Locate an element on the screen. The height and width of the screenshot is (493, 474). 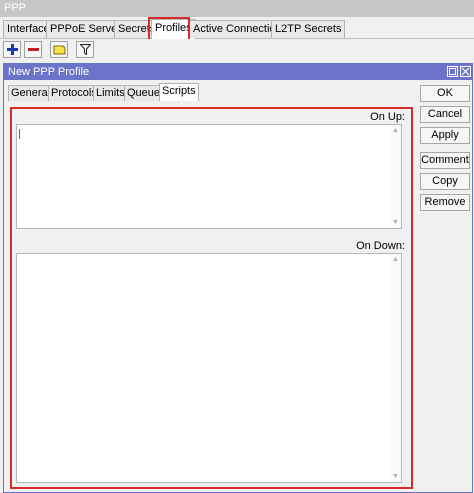
tab-queue: Queue is located at coordinates (144, 93).